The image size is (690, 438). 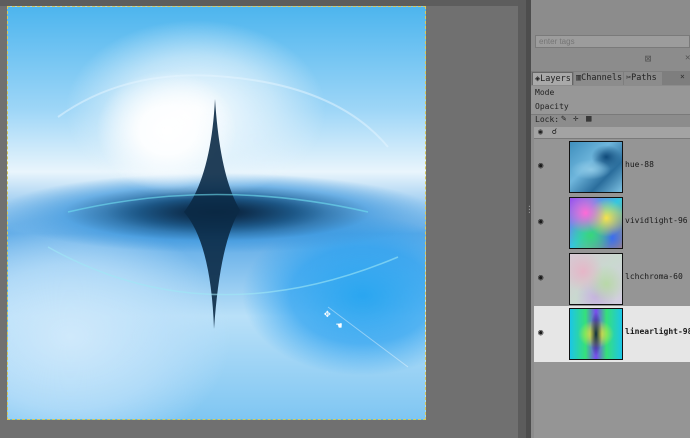 I want to click on opacity-slider: Opacity, so click(x=610, y=107).